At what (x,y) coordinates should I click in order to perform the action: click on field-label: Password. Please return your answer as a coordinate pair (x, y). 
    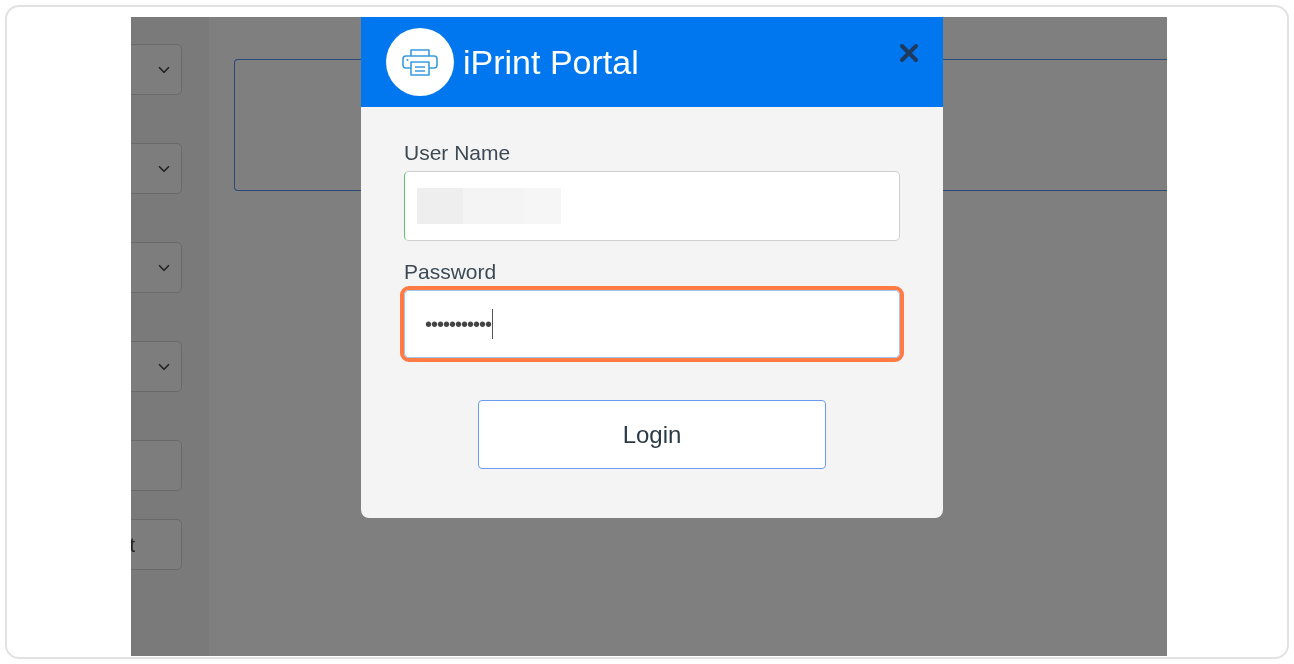
    Looking at the image, I should click on (451, 271).